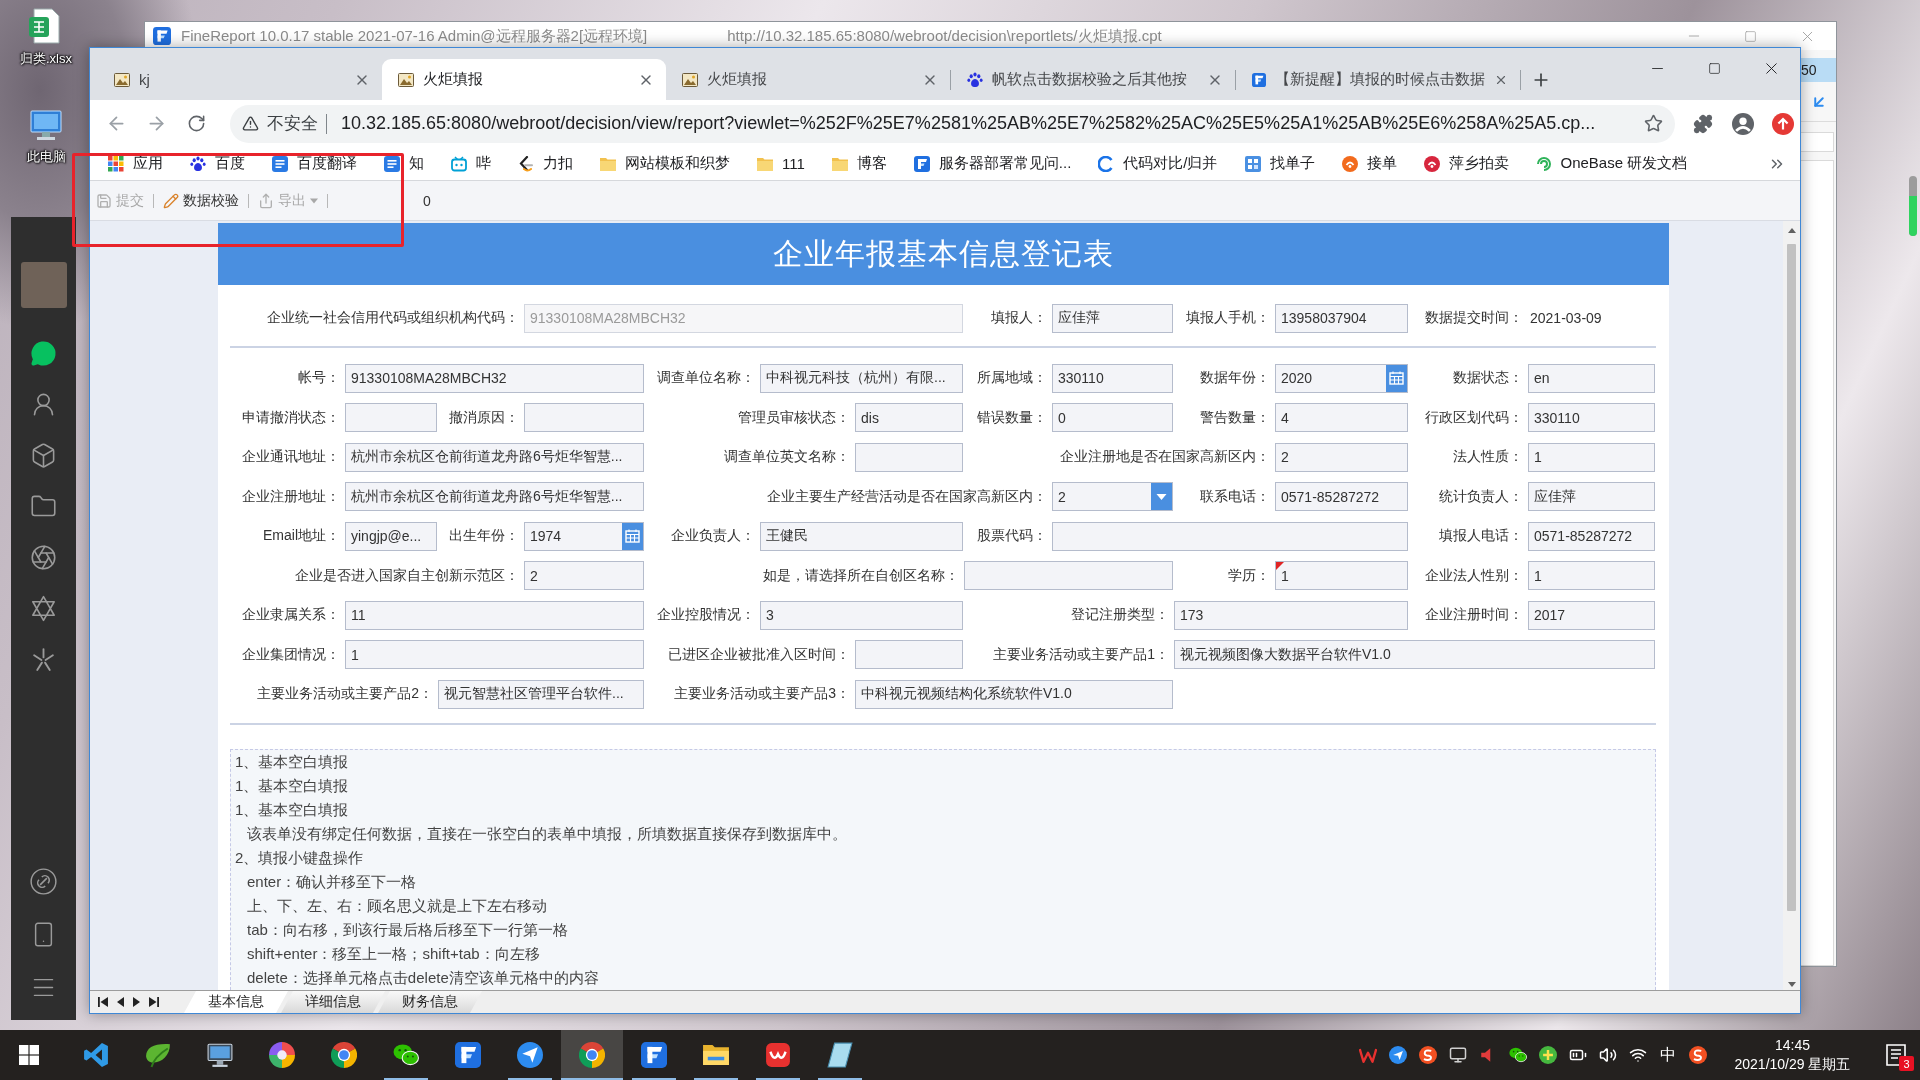 Image resolution: width=1920 pixels, height=1080 pixels. I want to click on previous-sheet-icon, so click(120, 1002).